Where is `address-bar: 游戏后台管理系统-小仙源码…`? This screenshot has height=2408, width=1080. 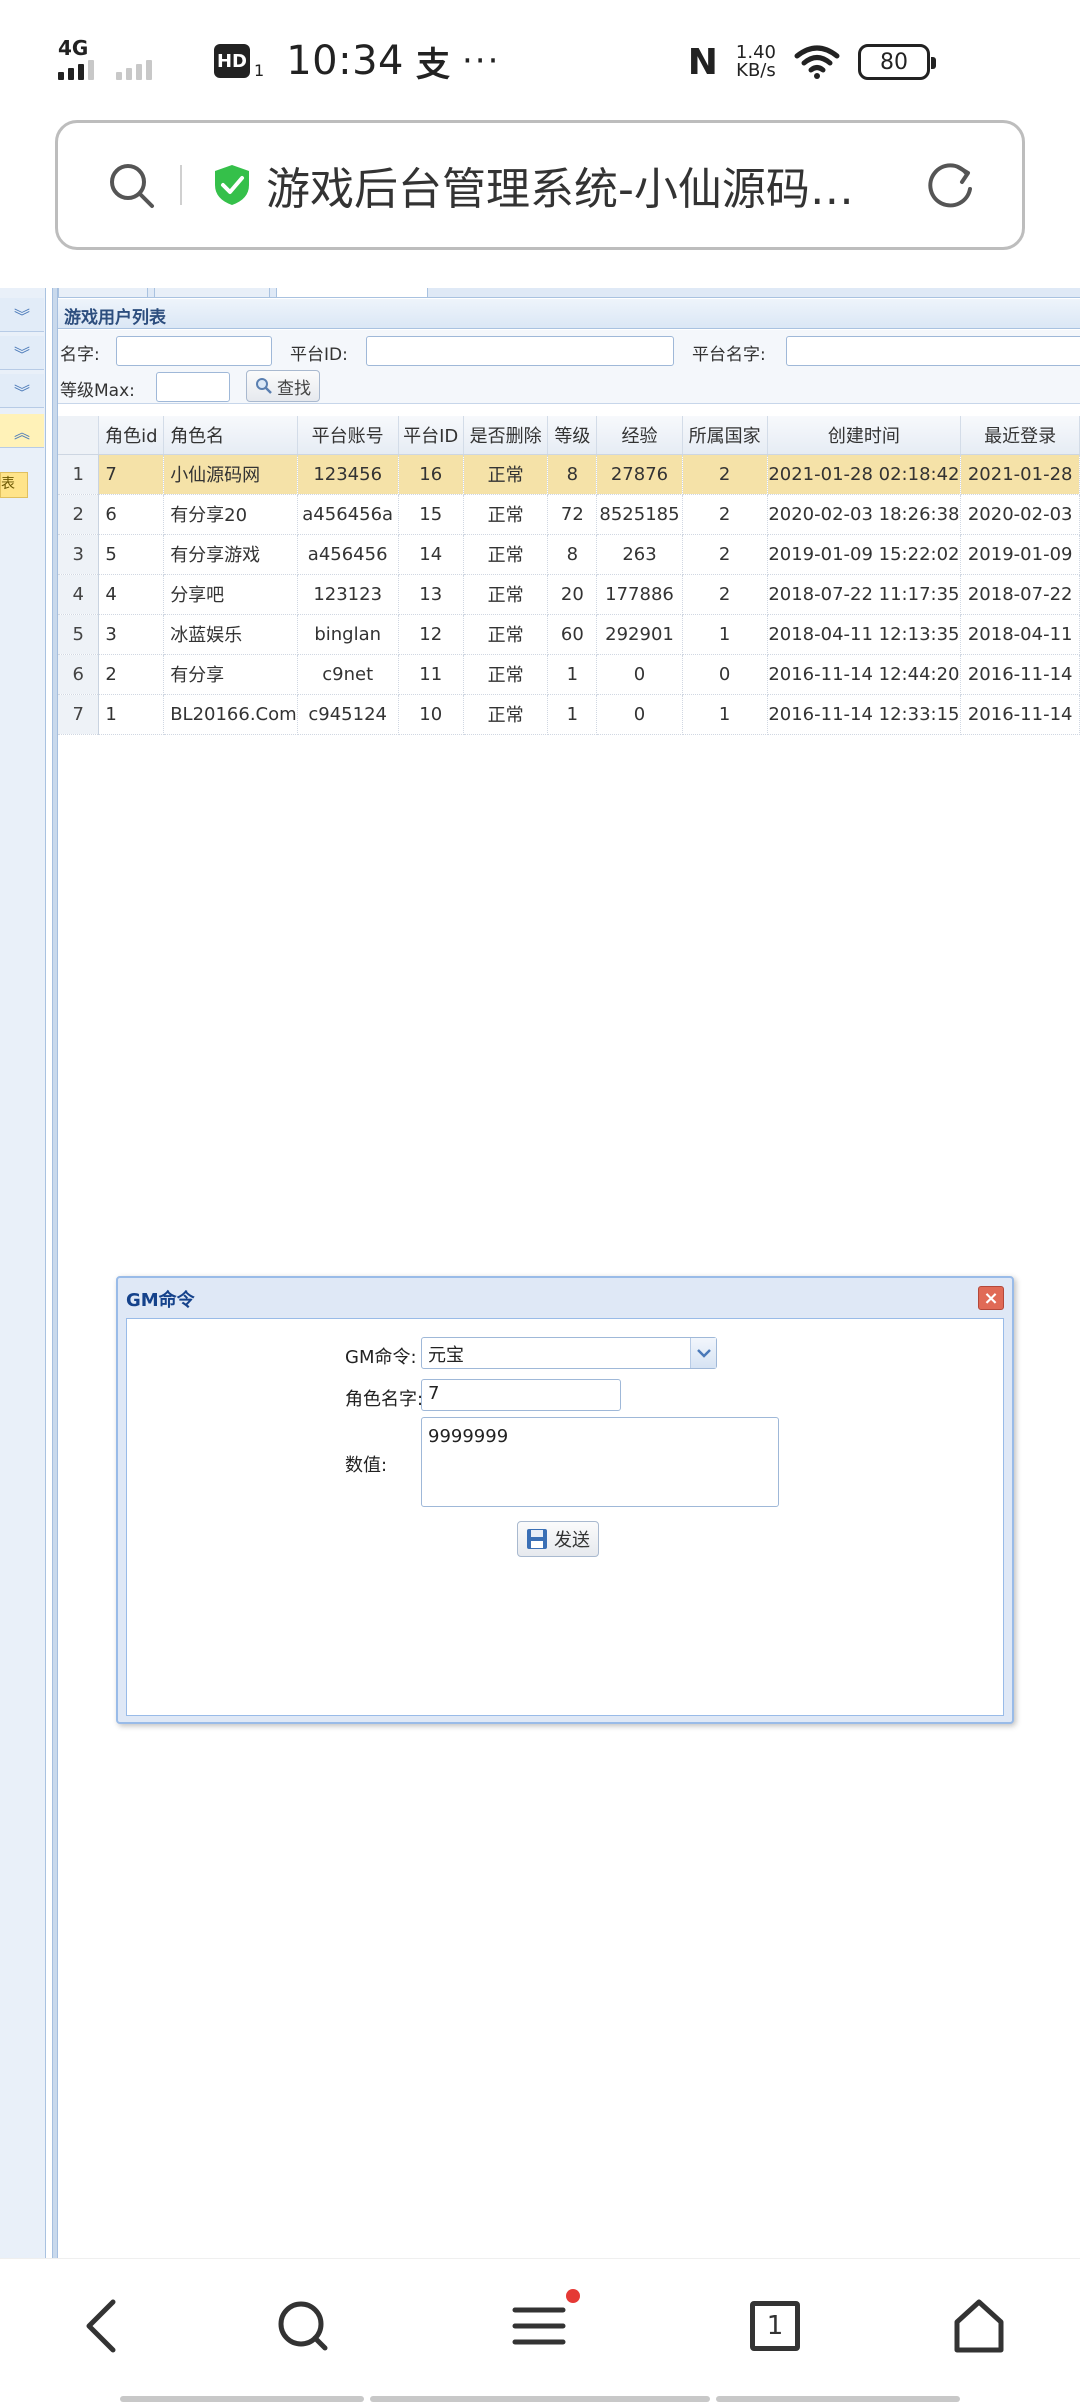
address-bar: 游戏后台管理系统-小仙源码… is located at coordinates (540, 185).